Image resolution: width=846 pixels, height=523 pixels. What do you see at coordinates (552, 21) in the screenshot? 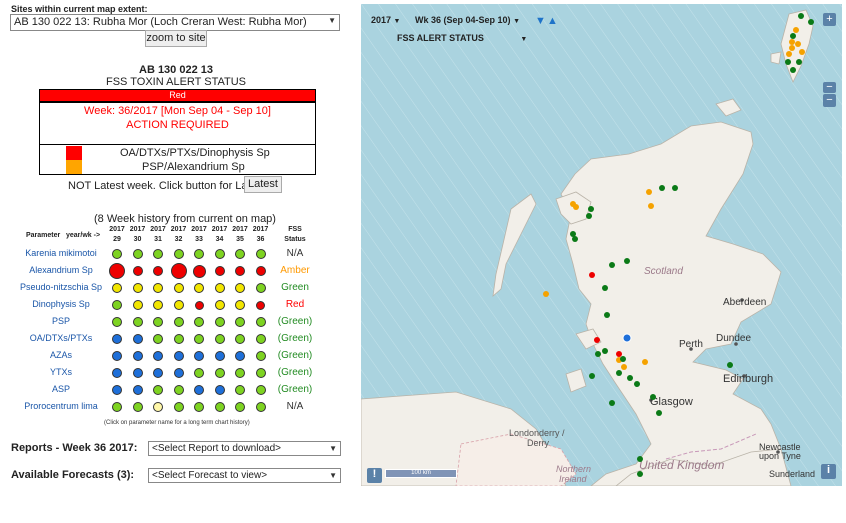
I see `week-up-icon: ▲` at bounding box center [552, 21].